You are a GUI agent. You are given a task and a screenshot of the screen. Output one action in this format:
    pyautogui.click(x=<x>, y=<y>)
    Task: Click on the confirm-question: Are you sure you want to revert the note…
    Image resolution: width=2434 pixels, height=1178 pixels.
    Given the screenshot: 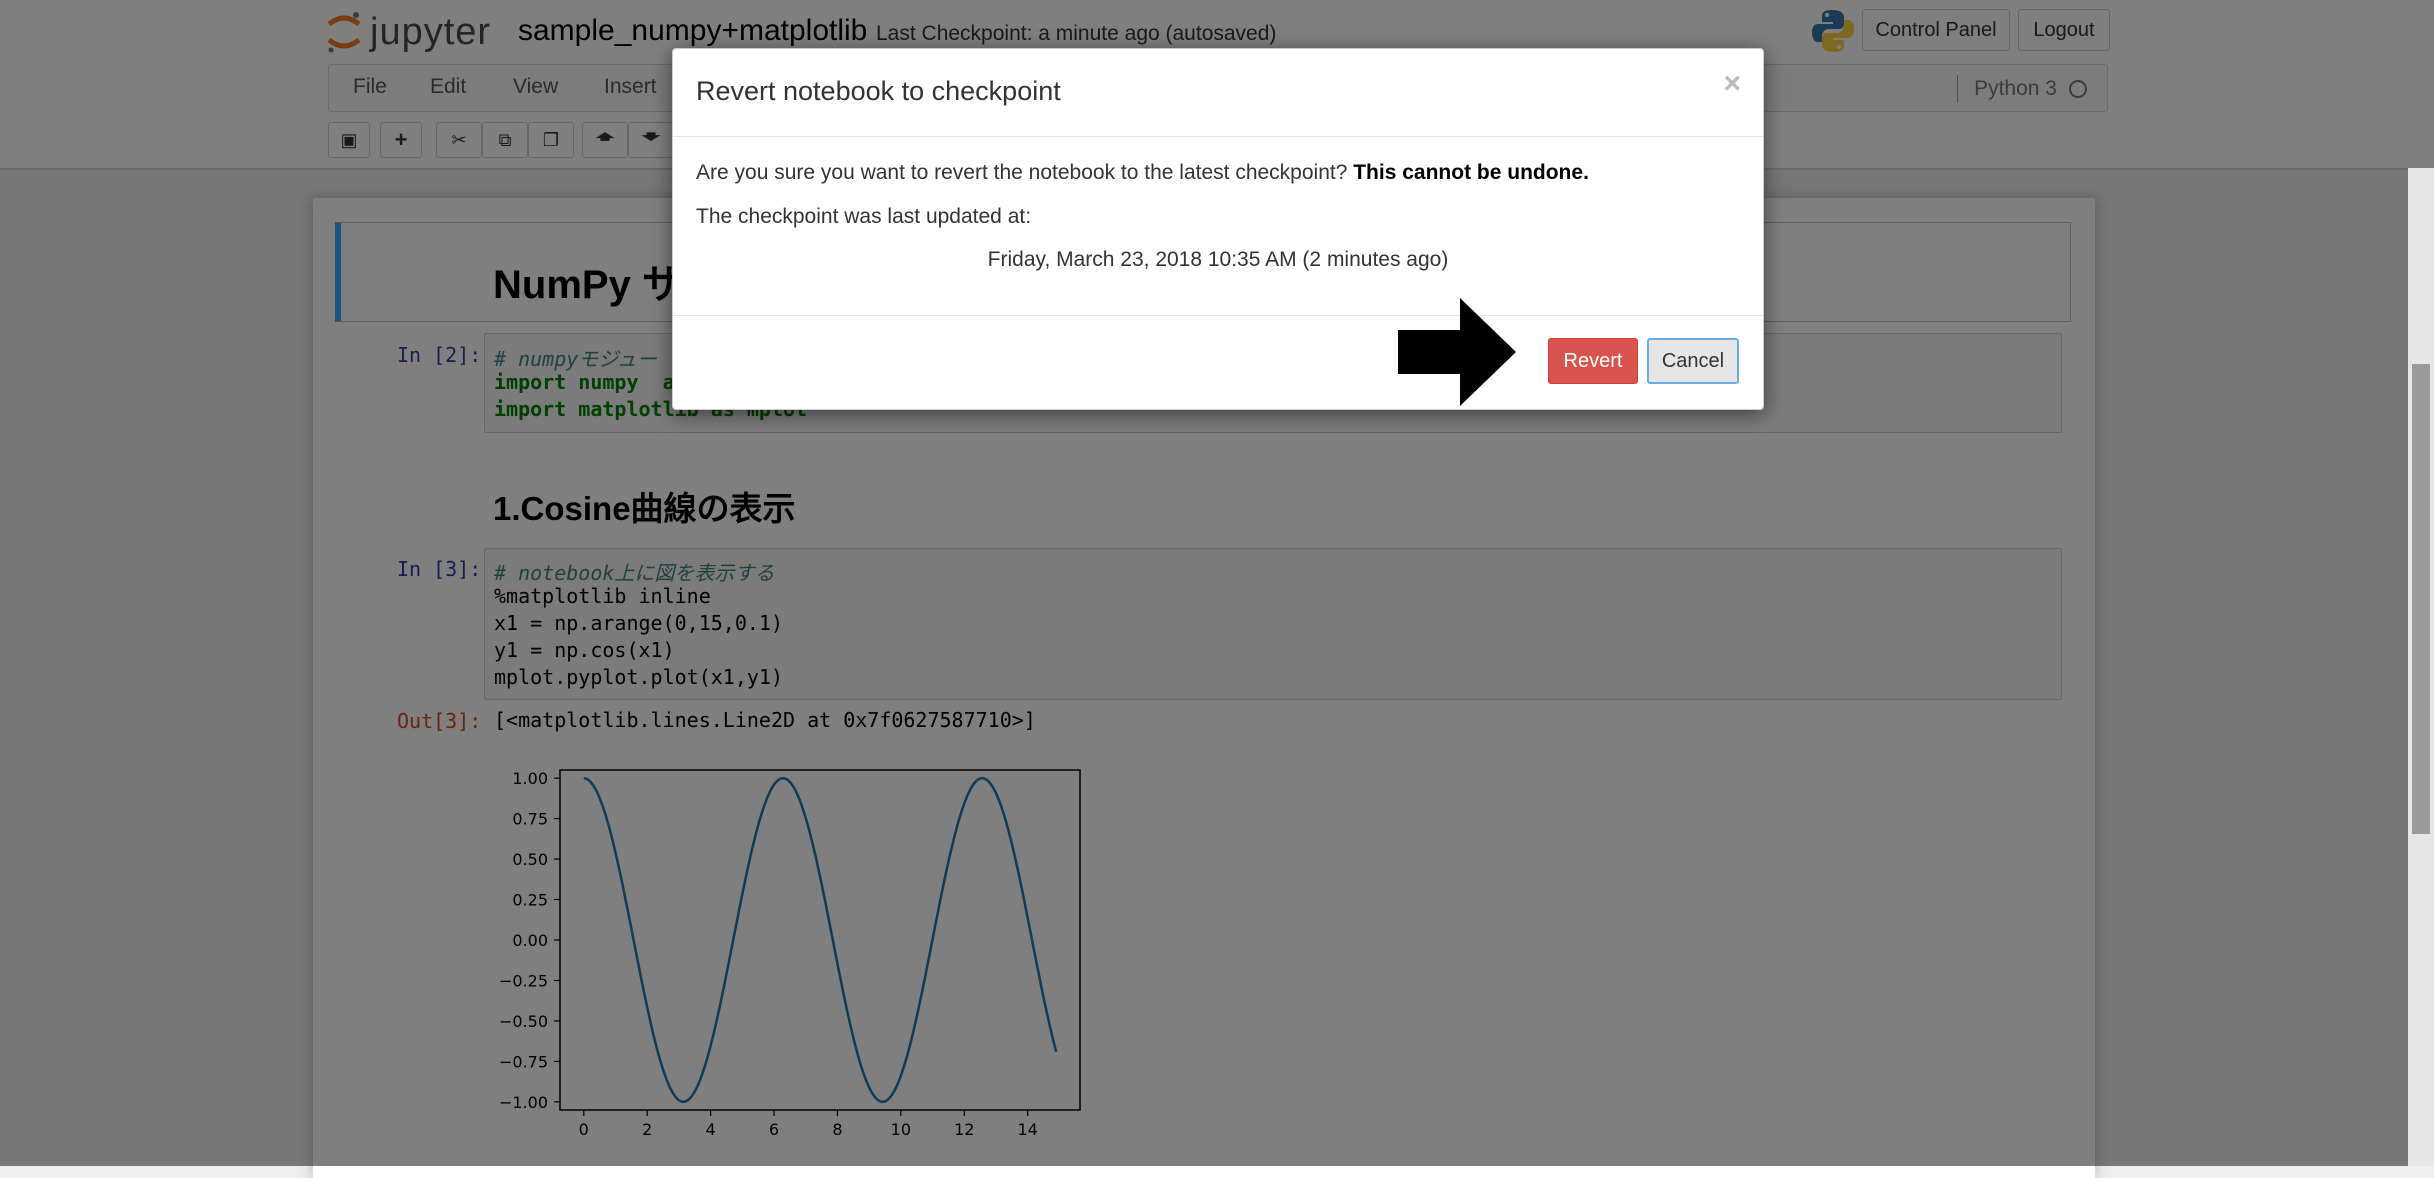 What is the action you would take?
    pyautogui.click(x=1022, y=172)
    